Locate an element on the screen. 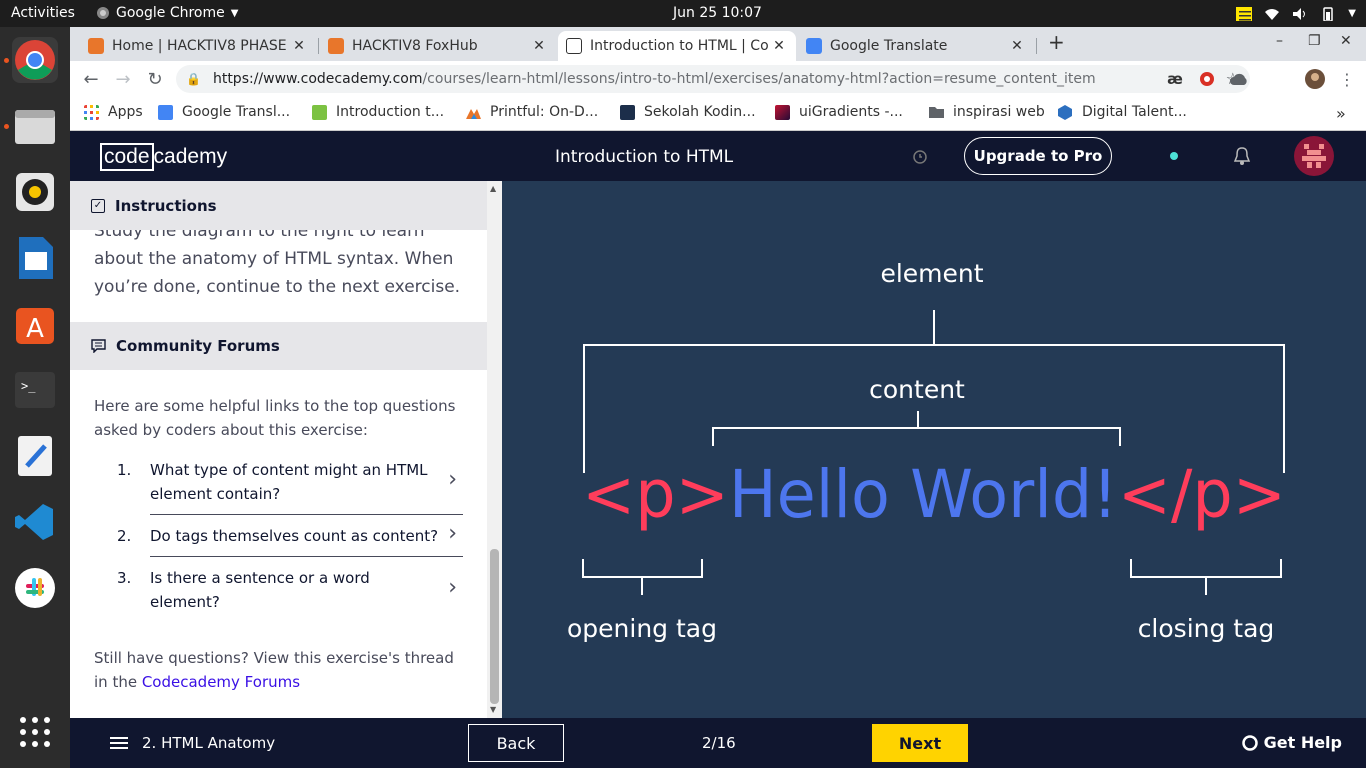 This screenshot has width=1366, height=768. record-extension-icon is located at coordinates (1207, 79).